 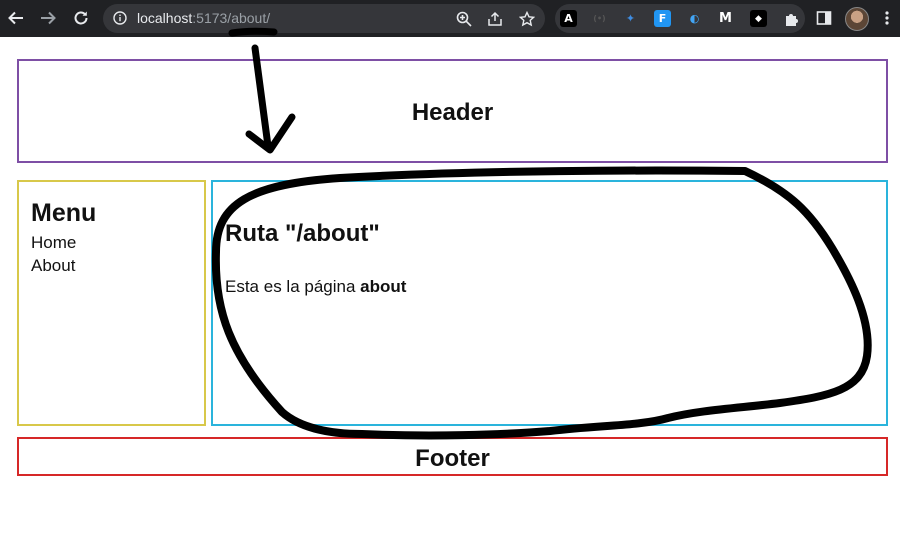 What do you see at coordinates (111, 303) in the screenshot?
I see `menu-section: Menu Home About` at bounding box center [111, 303].